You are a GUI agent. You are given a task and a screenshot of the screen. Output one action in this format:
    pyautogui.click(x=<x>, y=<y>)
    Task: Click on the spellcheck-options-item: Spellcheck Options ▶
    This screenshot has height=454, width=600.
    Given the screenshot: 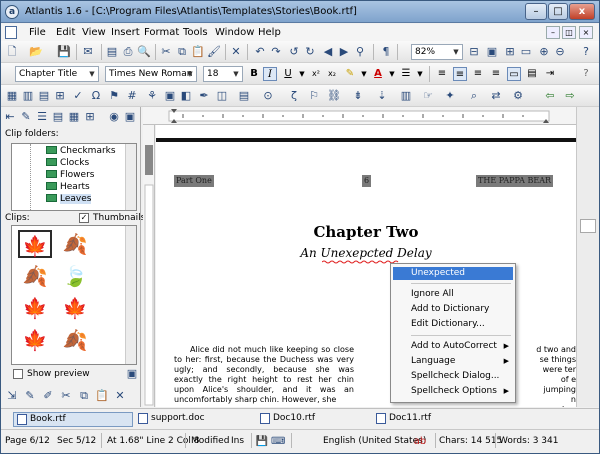 What is the action you would take?
    pyautogui.click(x=453, y=391)
    